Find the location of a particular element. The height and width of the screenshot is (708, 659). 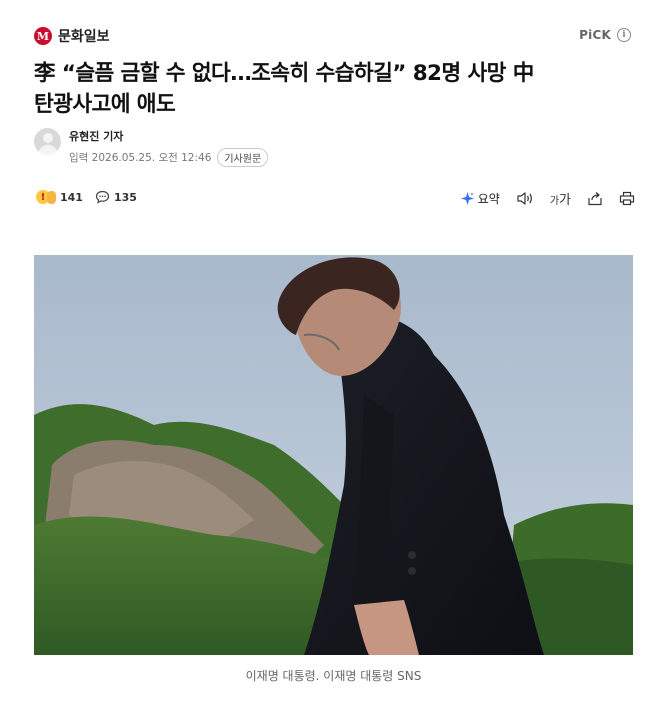

pick-label: PiCK is located at coordinates (595, 35).